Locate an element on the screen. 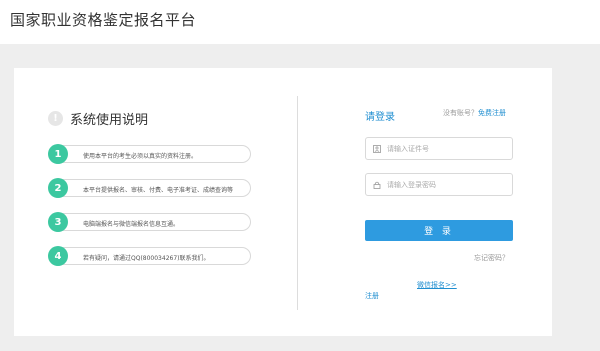  help-step-pill: 本平台提供报名、审核、付费、电子准考证、成绩查询等 is located at coordinates (153, 188).